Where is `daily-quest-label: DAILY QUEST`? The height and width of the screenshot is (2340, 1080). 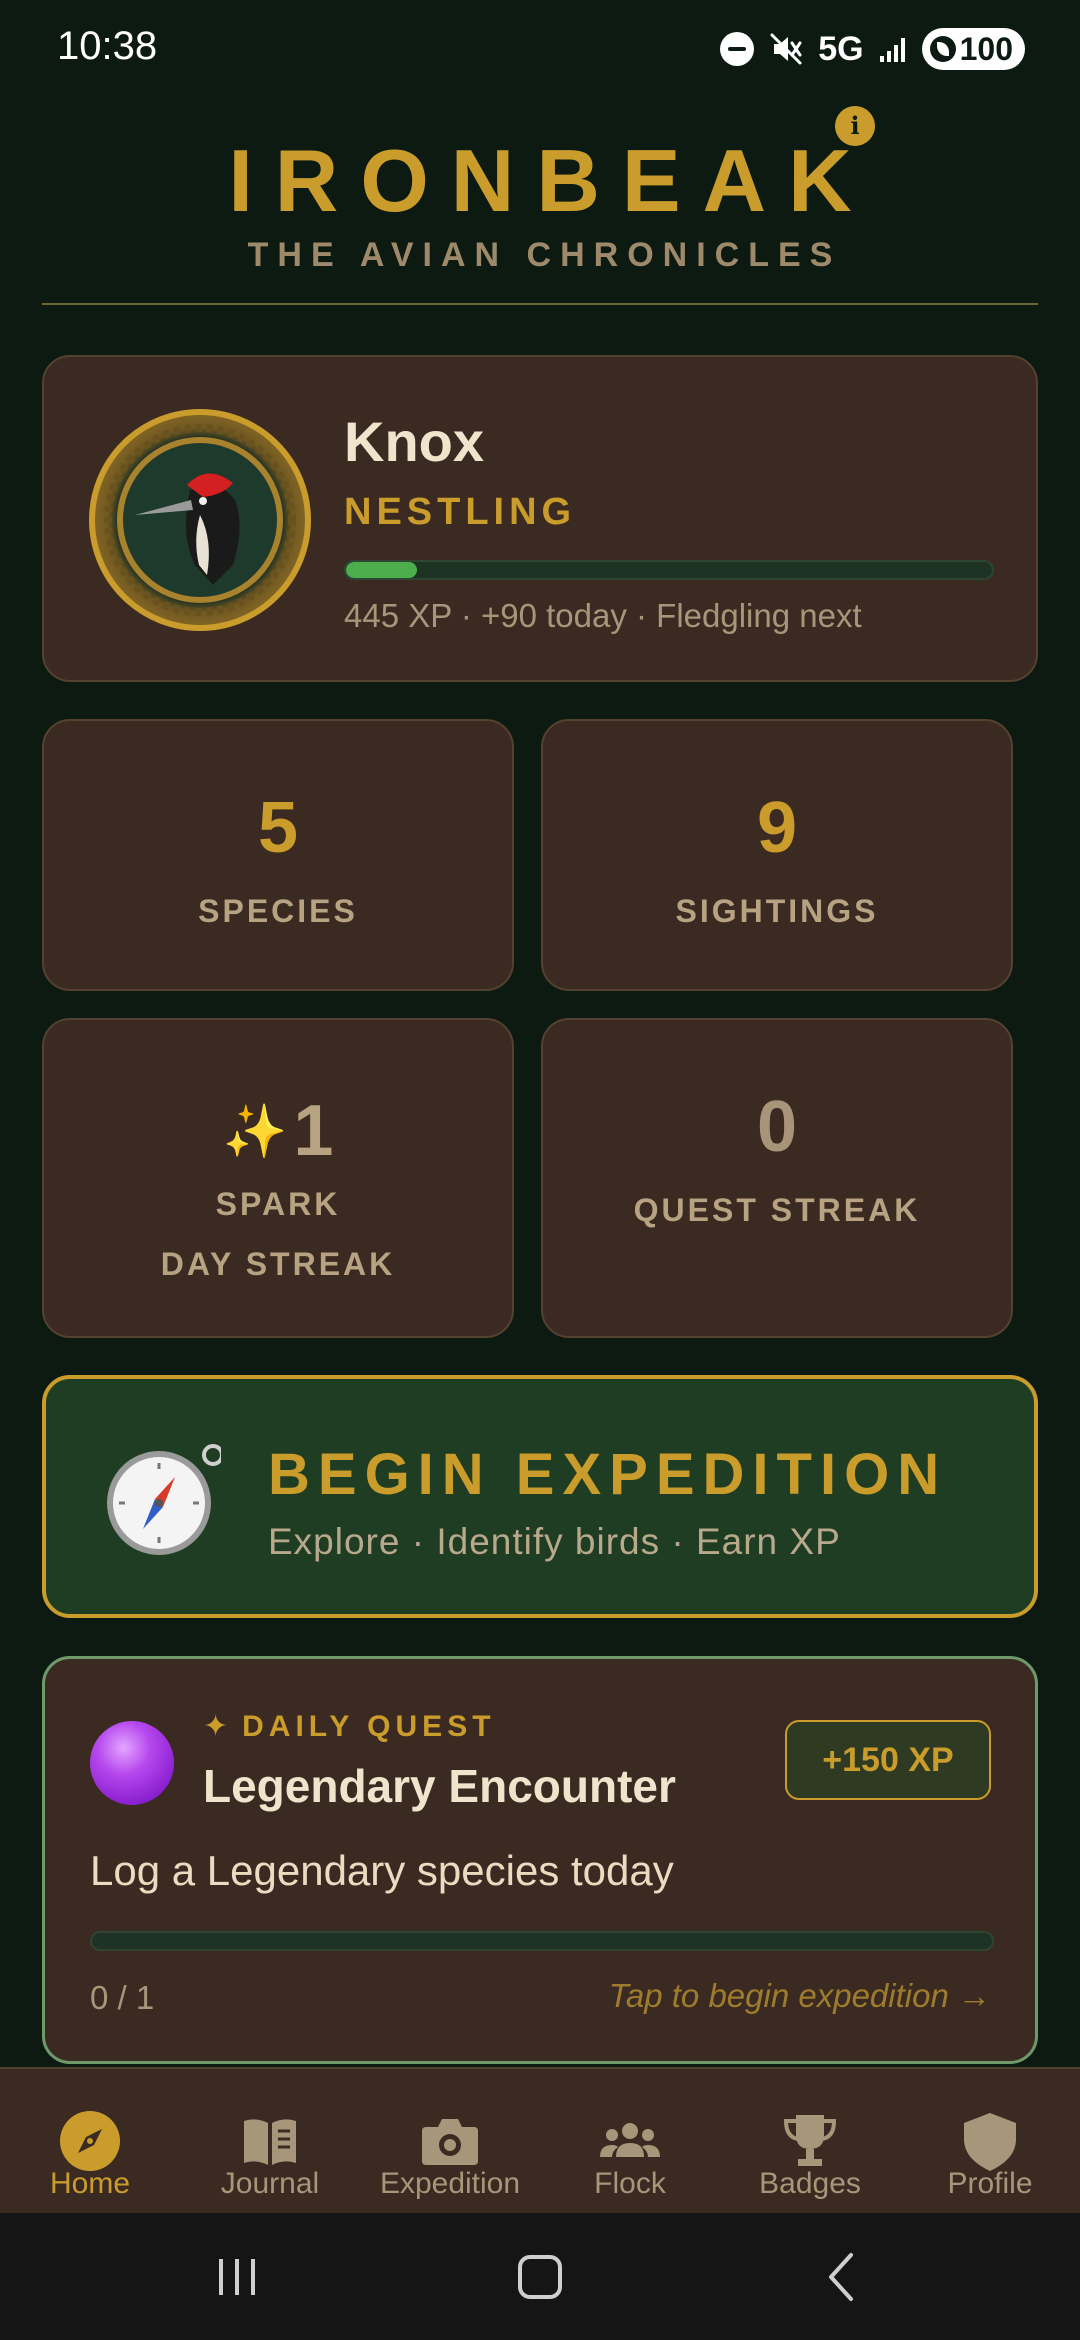 daily-quest-label: DAILY QUEST is located at coordinates (369, 1726).